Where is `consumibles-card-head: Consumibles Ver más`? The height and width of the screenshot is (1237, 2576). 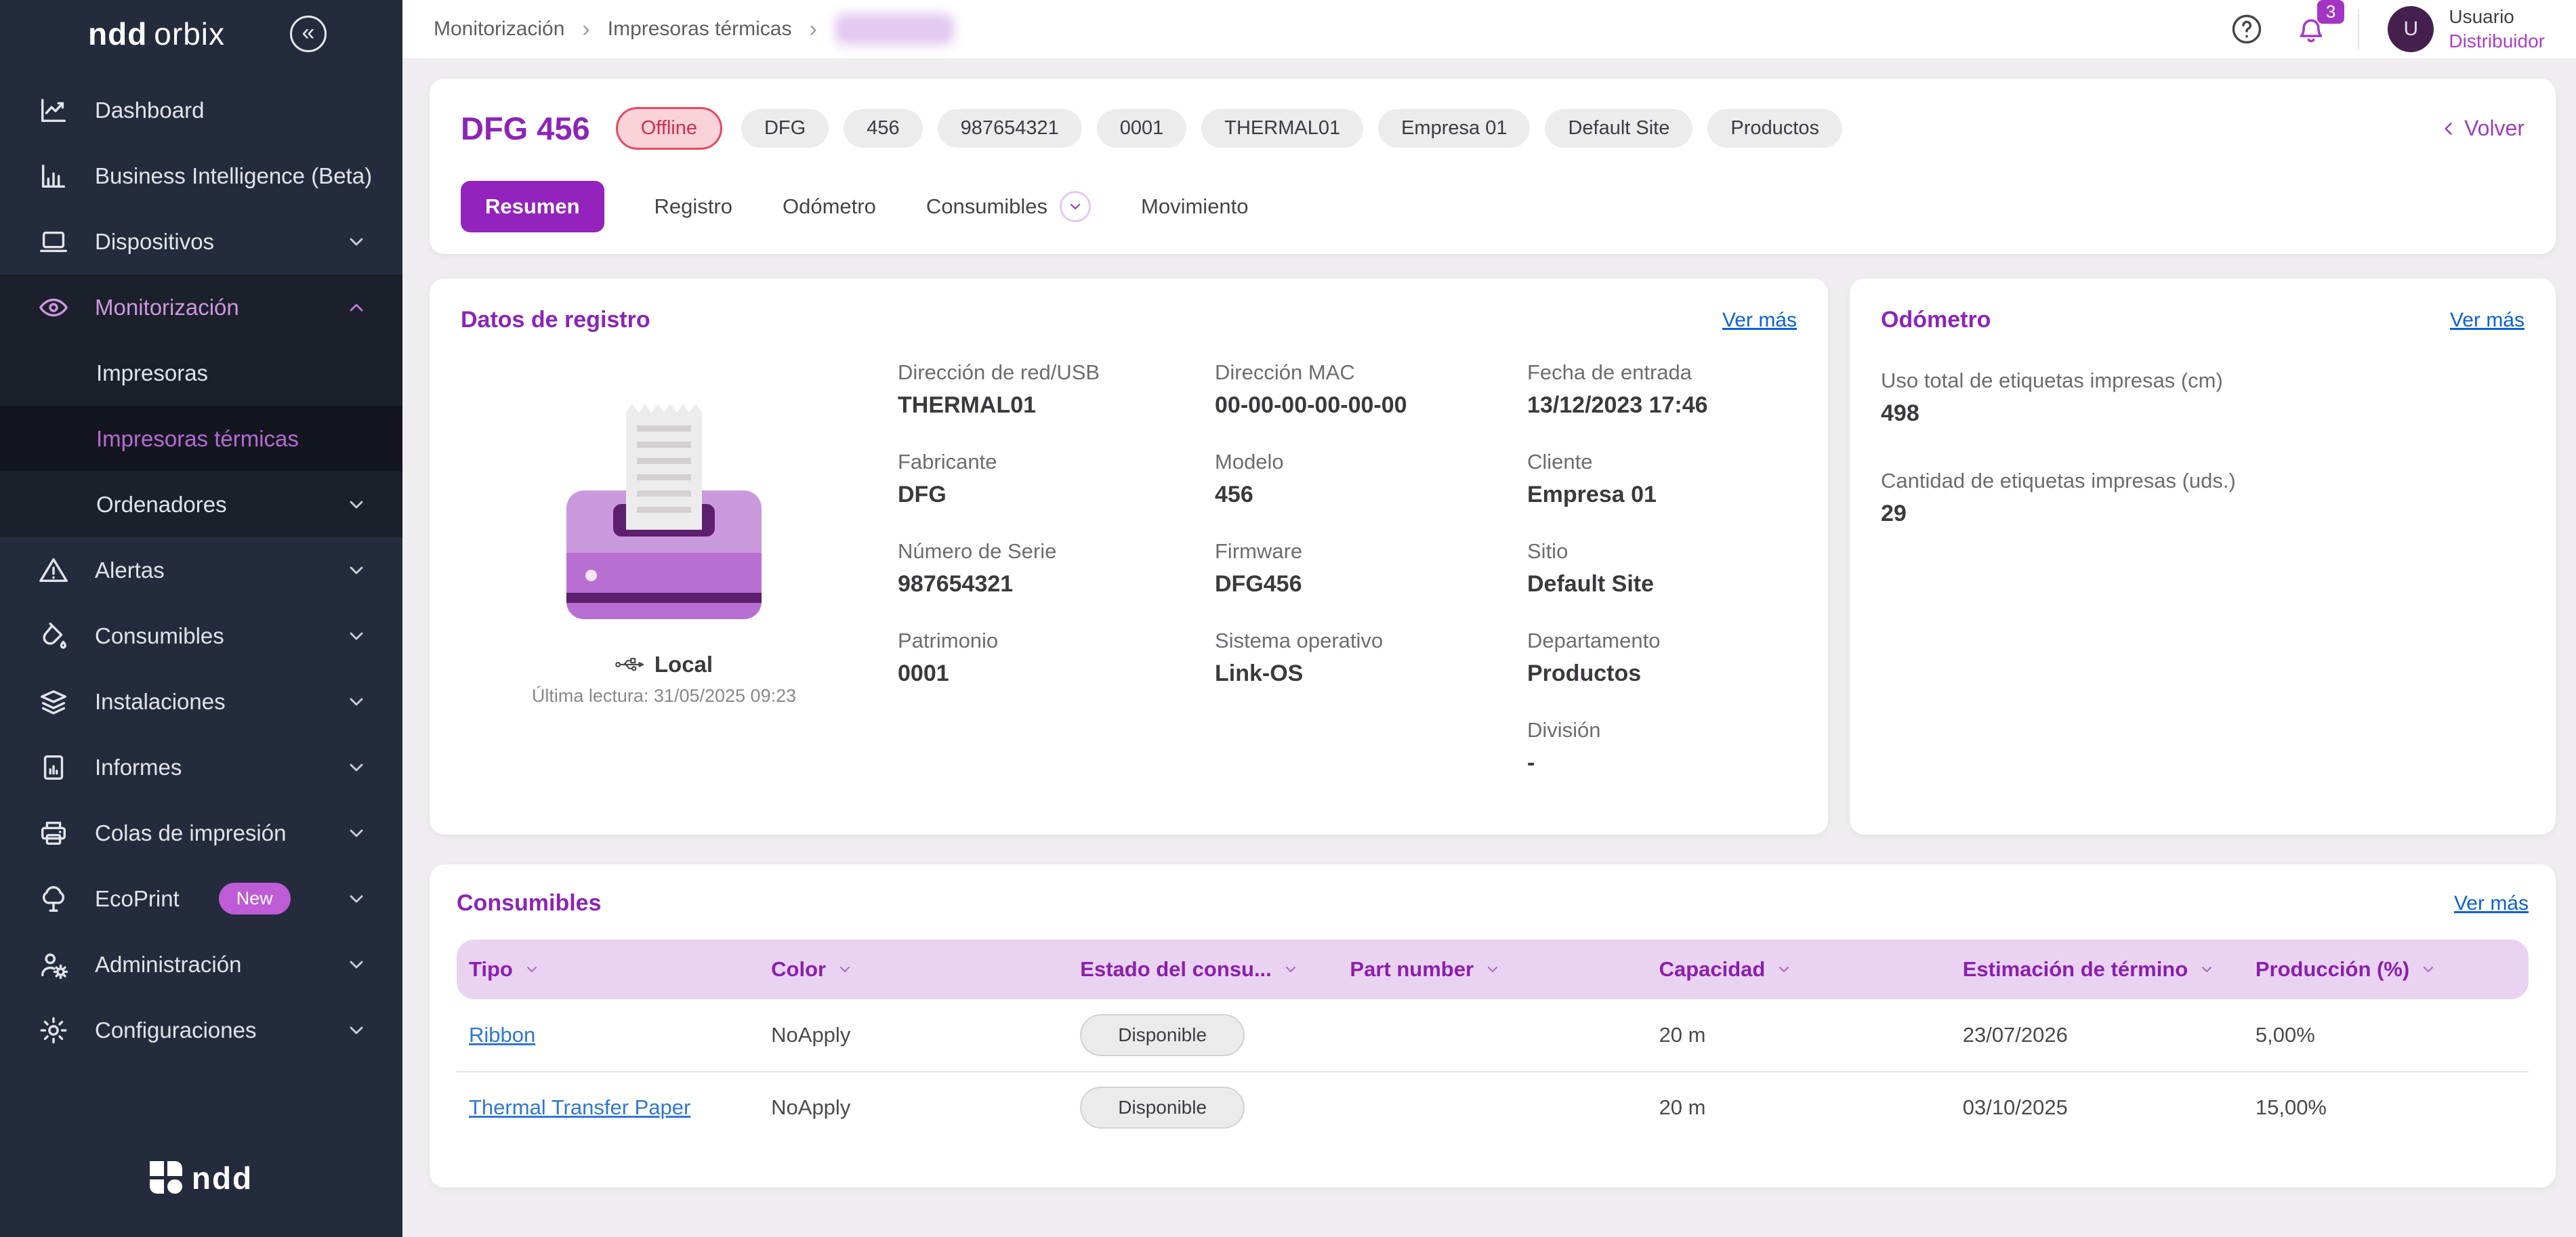
consumibles-card-head: Consumibles Ver más is located at coordinates (1493, 903).